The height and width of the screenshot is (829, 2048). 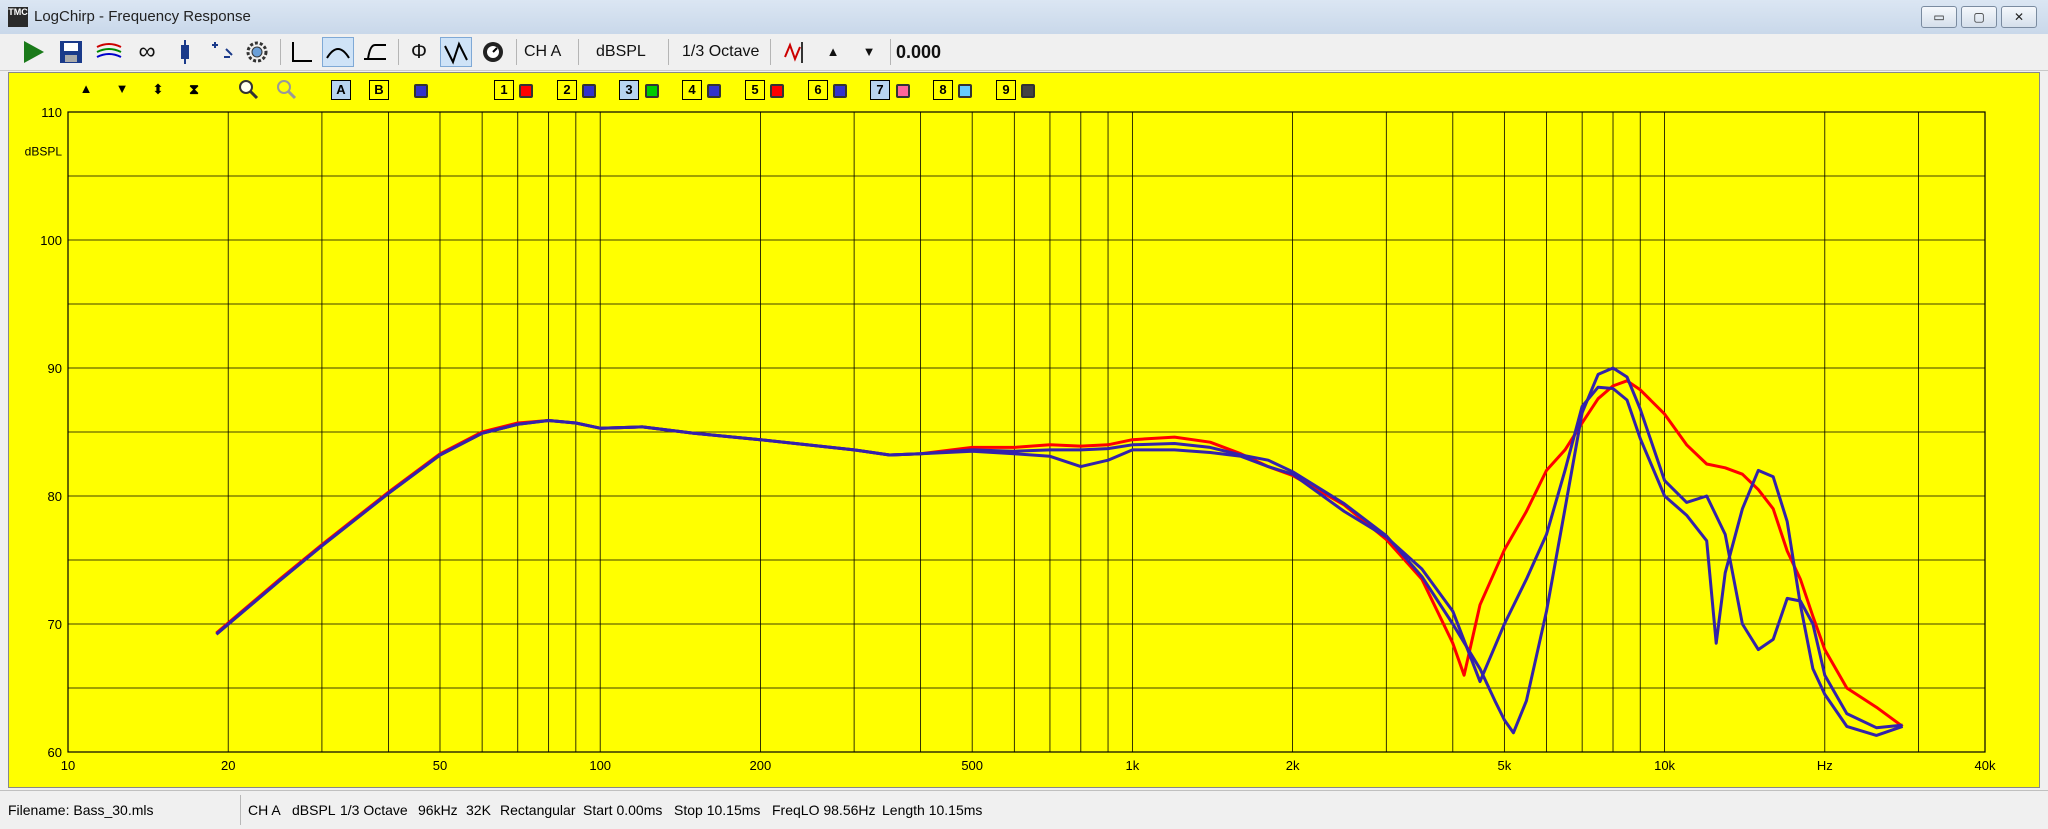 What do you see at coordinates (1985, 765) in the screenshot?
I see `x-tick-label: 40k` at bounding box center [1985, 765].